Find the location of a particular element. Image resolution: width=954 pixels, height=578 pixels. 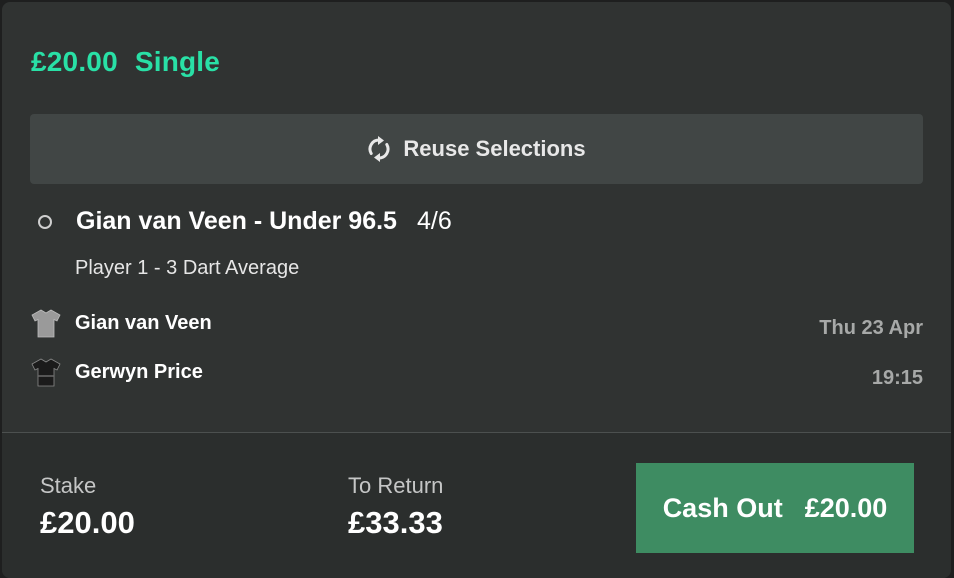

bet-header: £20.00 Single is located at coordinates (125, 62).